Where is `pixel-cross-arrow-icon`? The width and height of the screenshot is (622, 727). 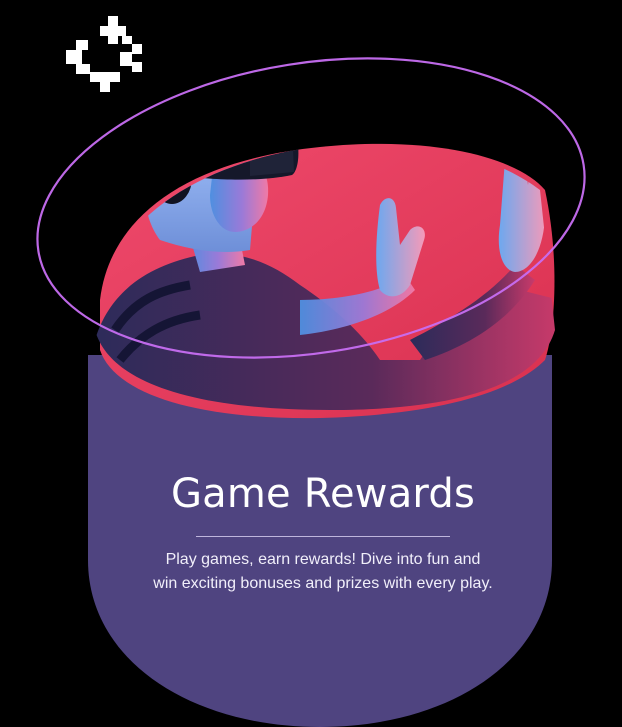
pixel-cross-arrow-icon is located at coordinates (104, 54).